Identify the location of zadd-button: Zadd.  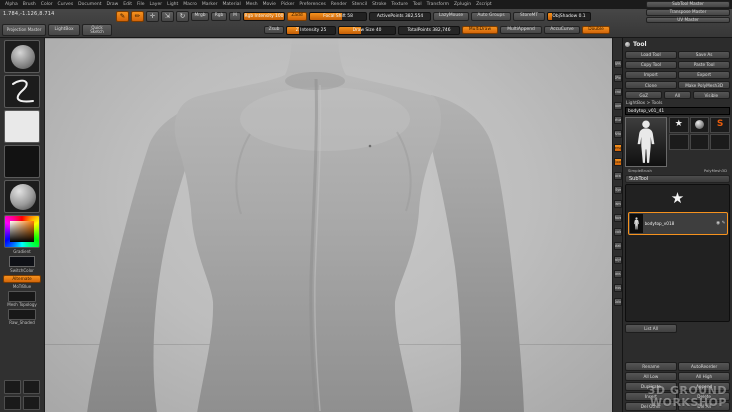
(297, 16).